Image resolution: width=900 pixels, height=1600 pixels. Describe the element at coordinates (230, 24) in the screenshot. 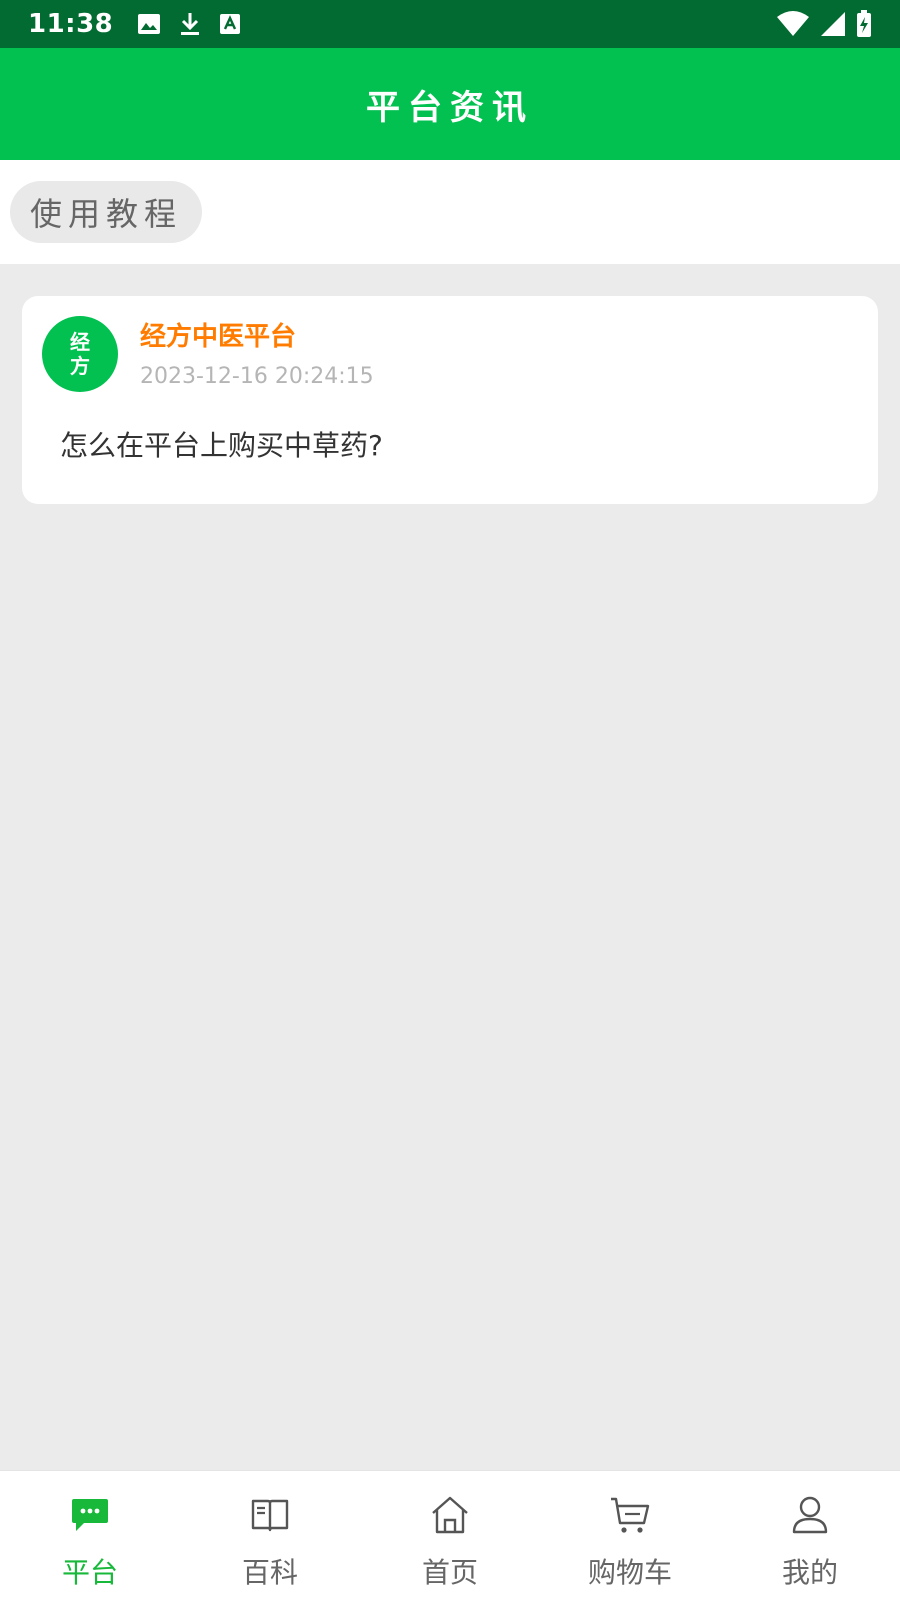

I see `keyboard-a-icon` at that location.